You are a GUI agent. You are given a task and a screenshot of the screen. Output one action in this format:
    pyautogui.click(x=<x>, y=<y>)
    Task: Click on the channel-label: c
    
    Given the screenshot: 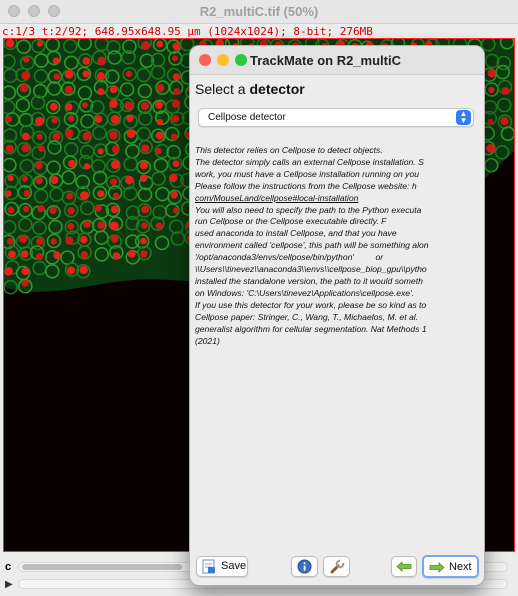 What is the action you would take?
    pyautogui.click(x=8, y=567)
    